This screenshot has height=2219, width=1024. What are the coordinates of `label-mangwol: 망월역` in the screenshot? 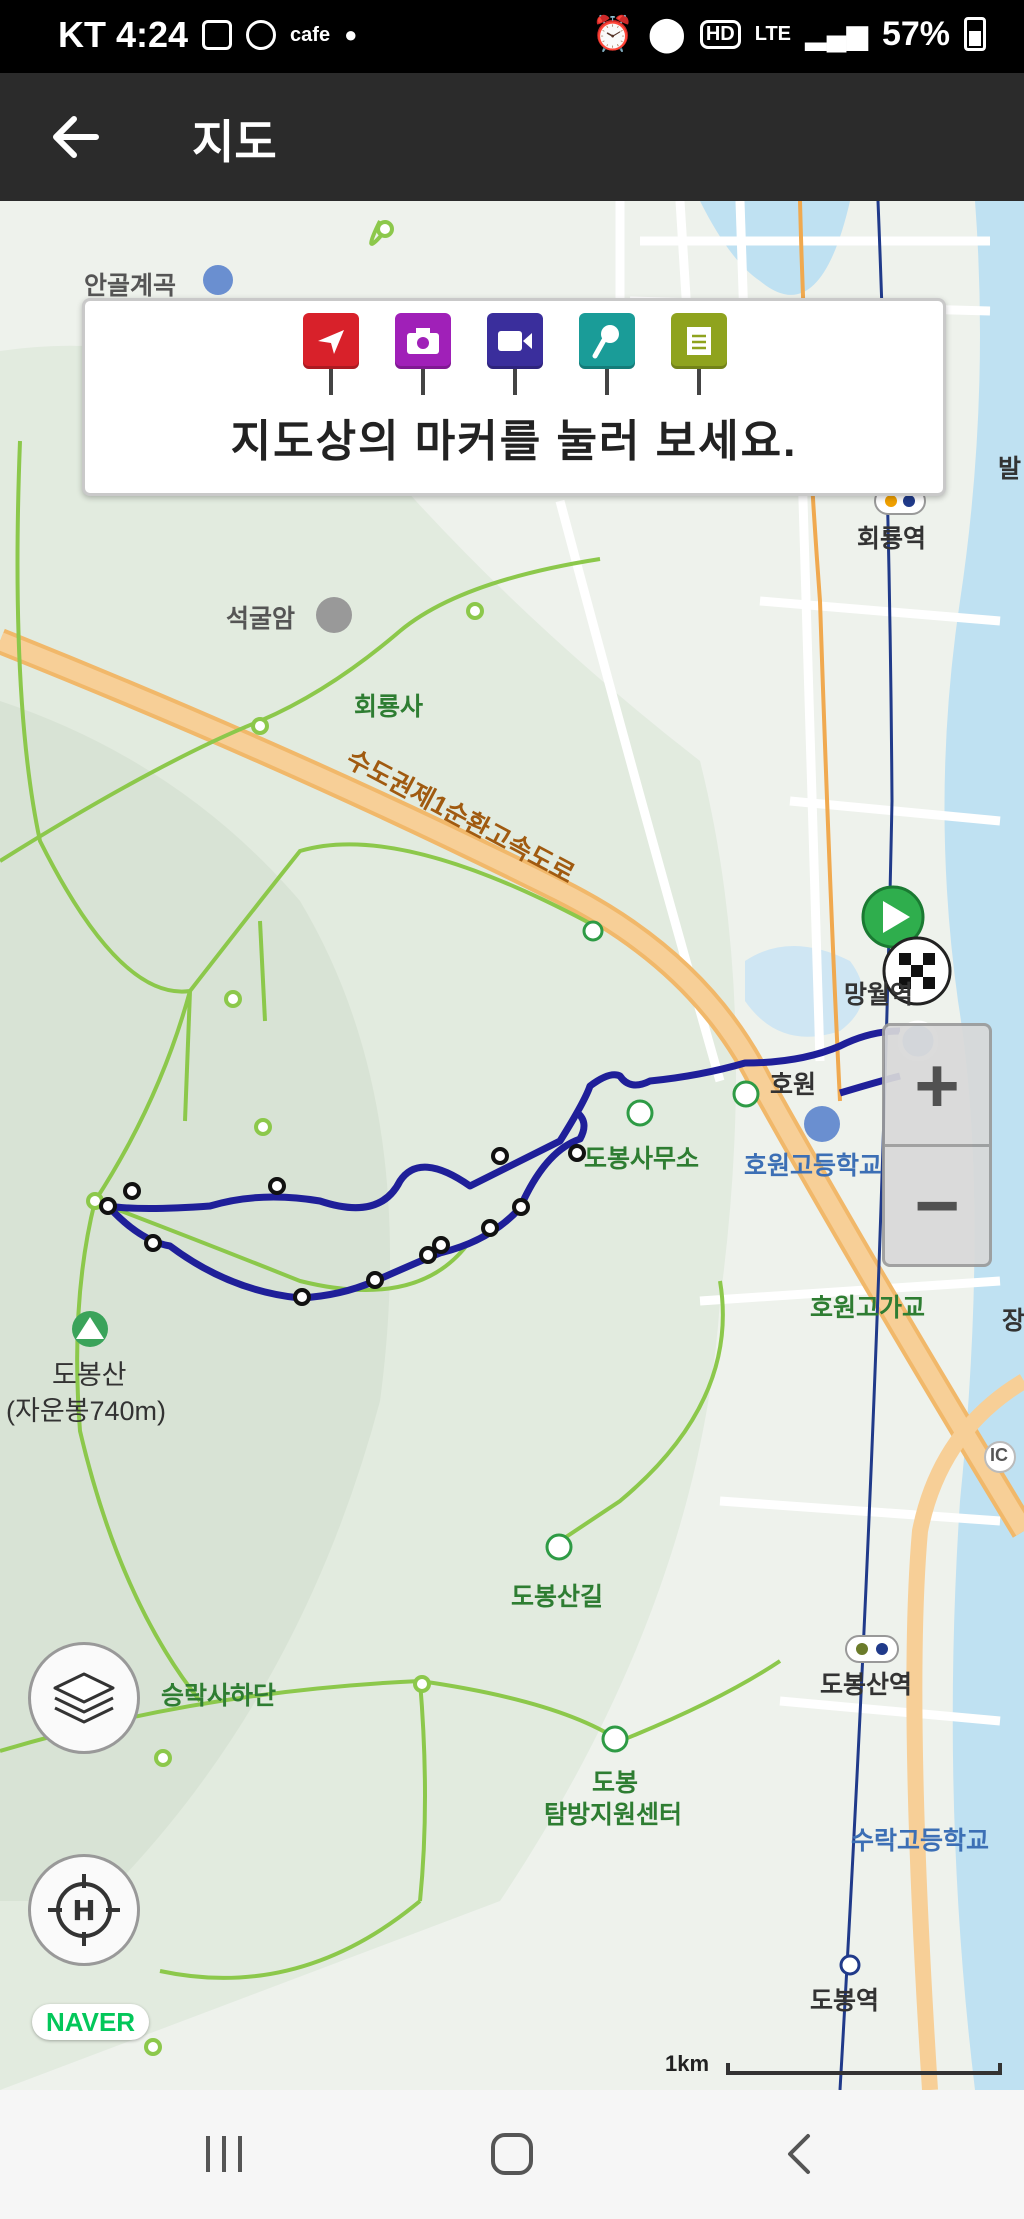 It's located at (878, 993).